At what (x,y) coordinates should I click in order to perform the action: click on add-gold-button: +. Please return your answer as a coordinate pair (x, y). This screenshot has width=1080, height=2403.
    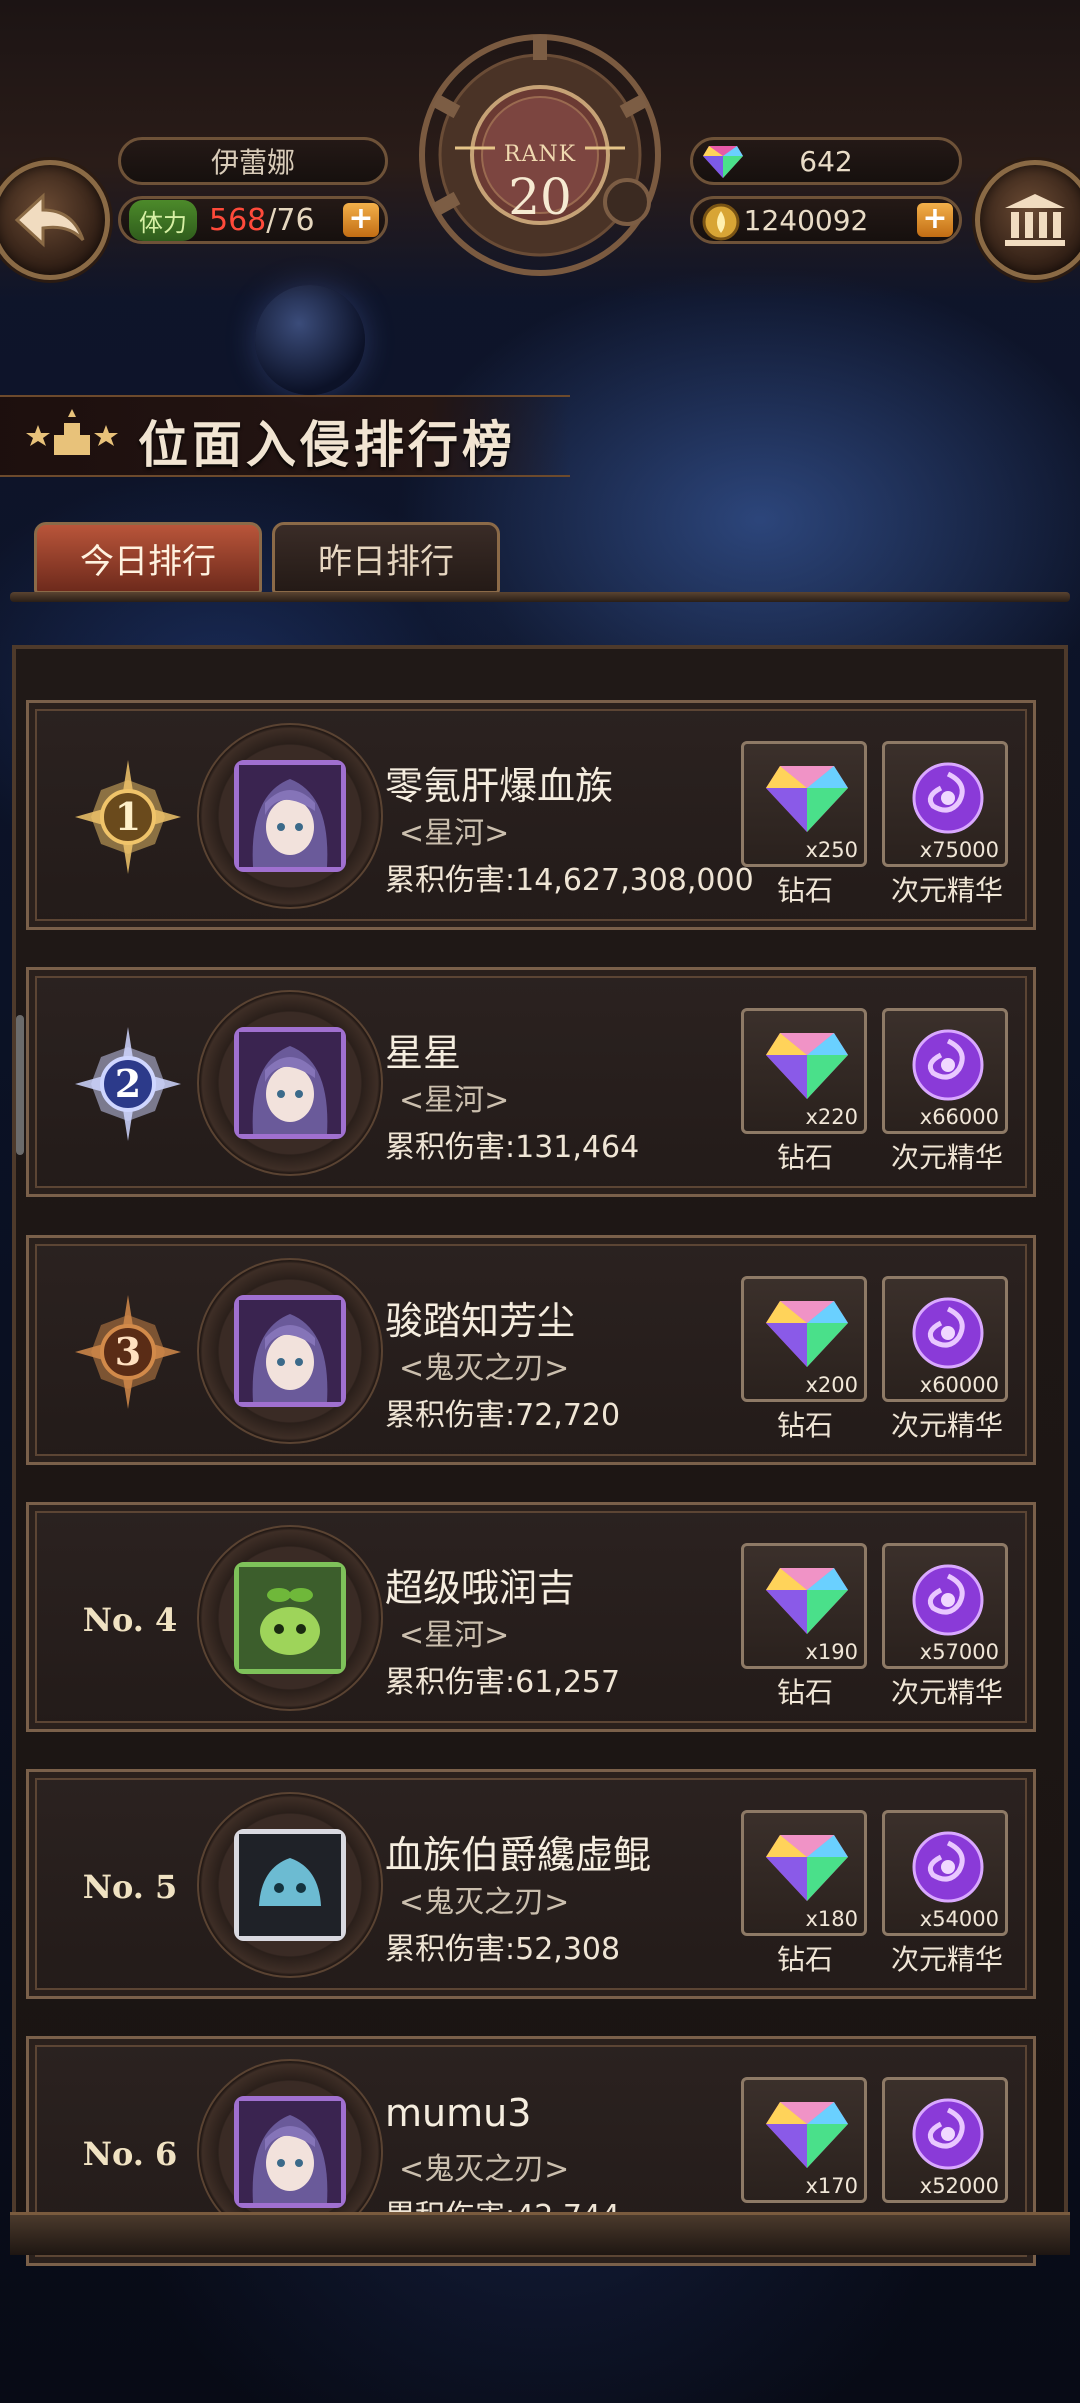
    Looking at the image, I should click on (935, 220).